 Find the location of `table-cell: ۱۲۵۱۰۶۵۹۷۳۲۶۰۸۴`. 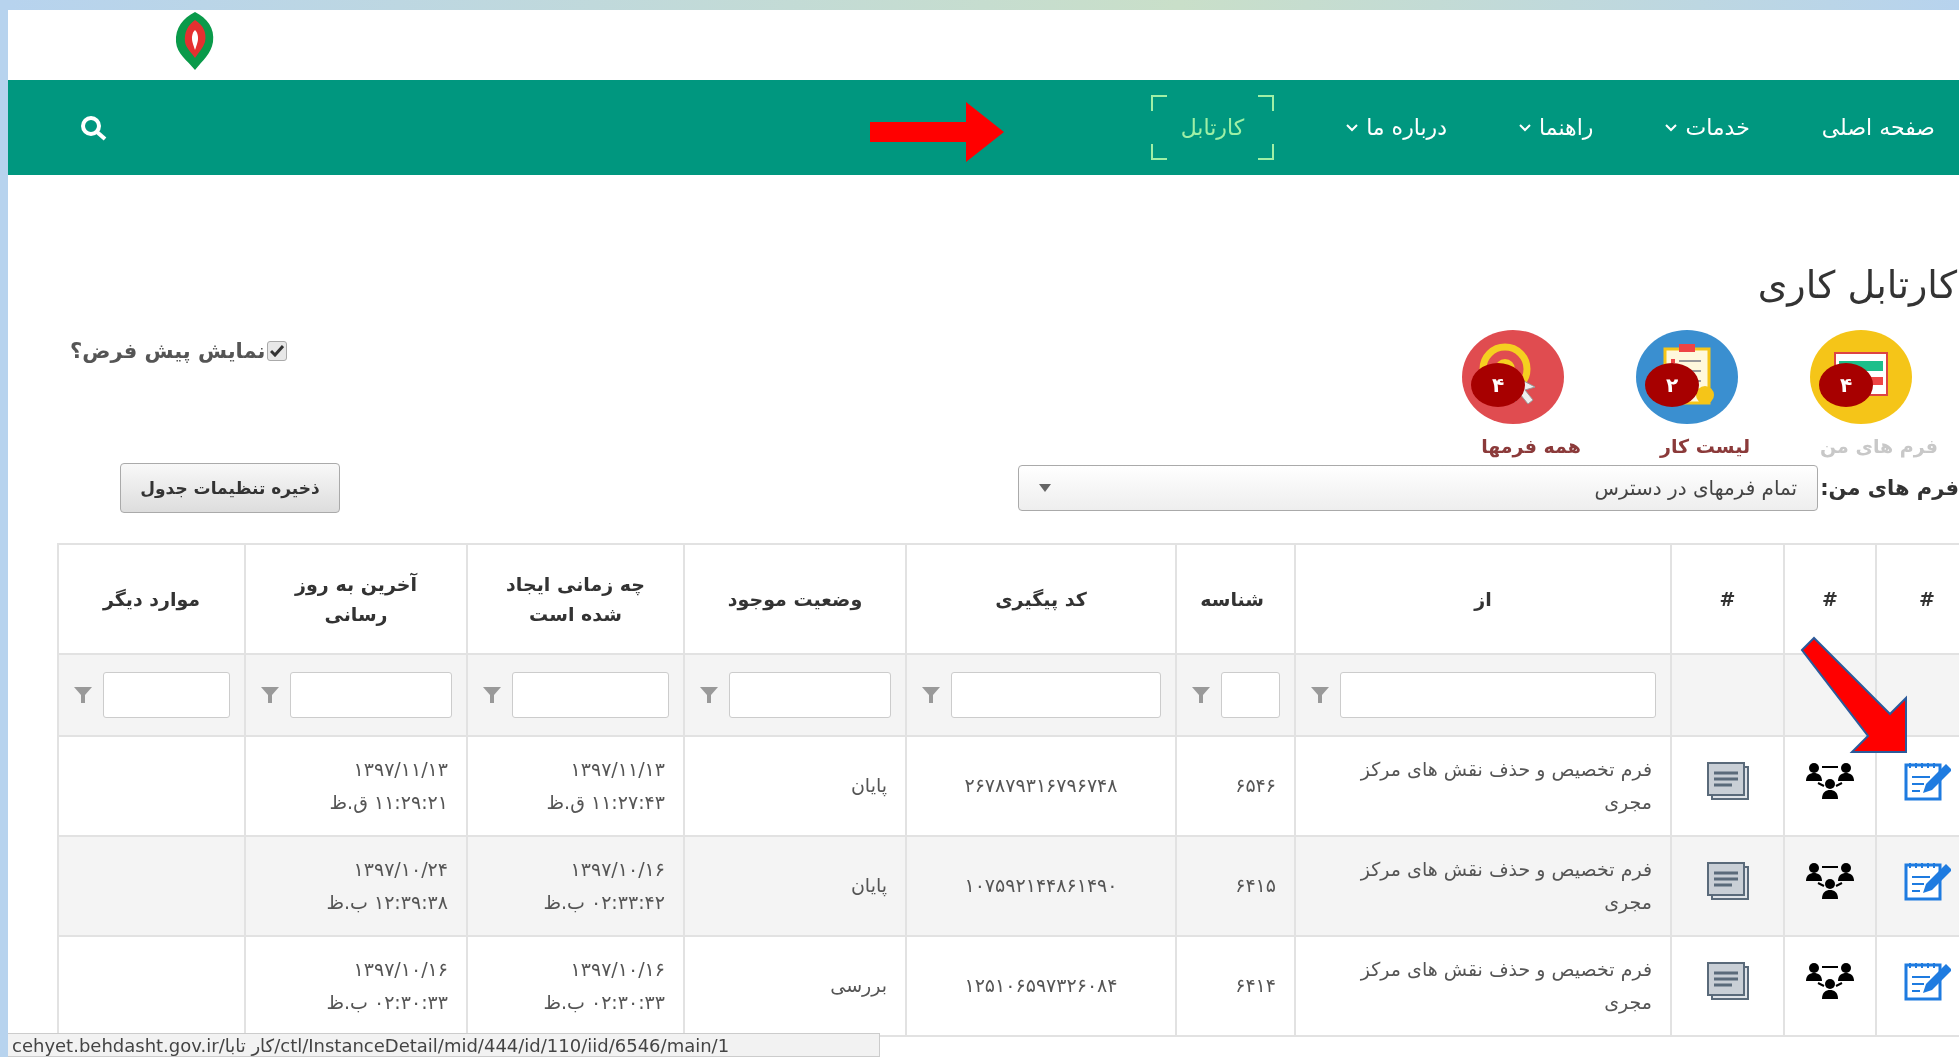

table-cell: ۱۲۵۱۰۶۵۹۷۳۲۶۰۸۴ is located at coordinates (1041, 986).